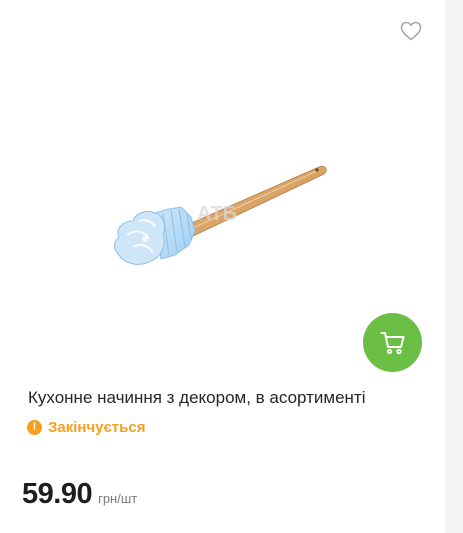 The width and height of the screenshot is (463, 533). What do you see at coordinates (97, 427) in the screenshot?
I see `stock-status-label: Закінчується` at bounding box center [97, 427].